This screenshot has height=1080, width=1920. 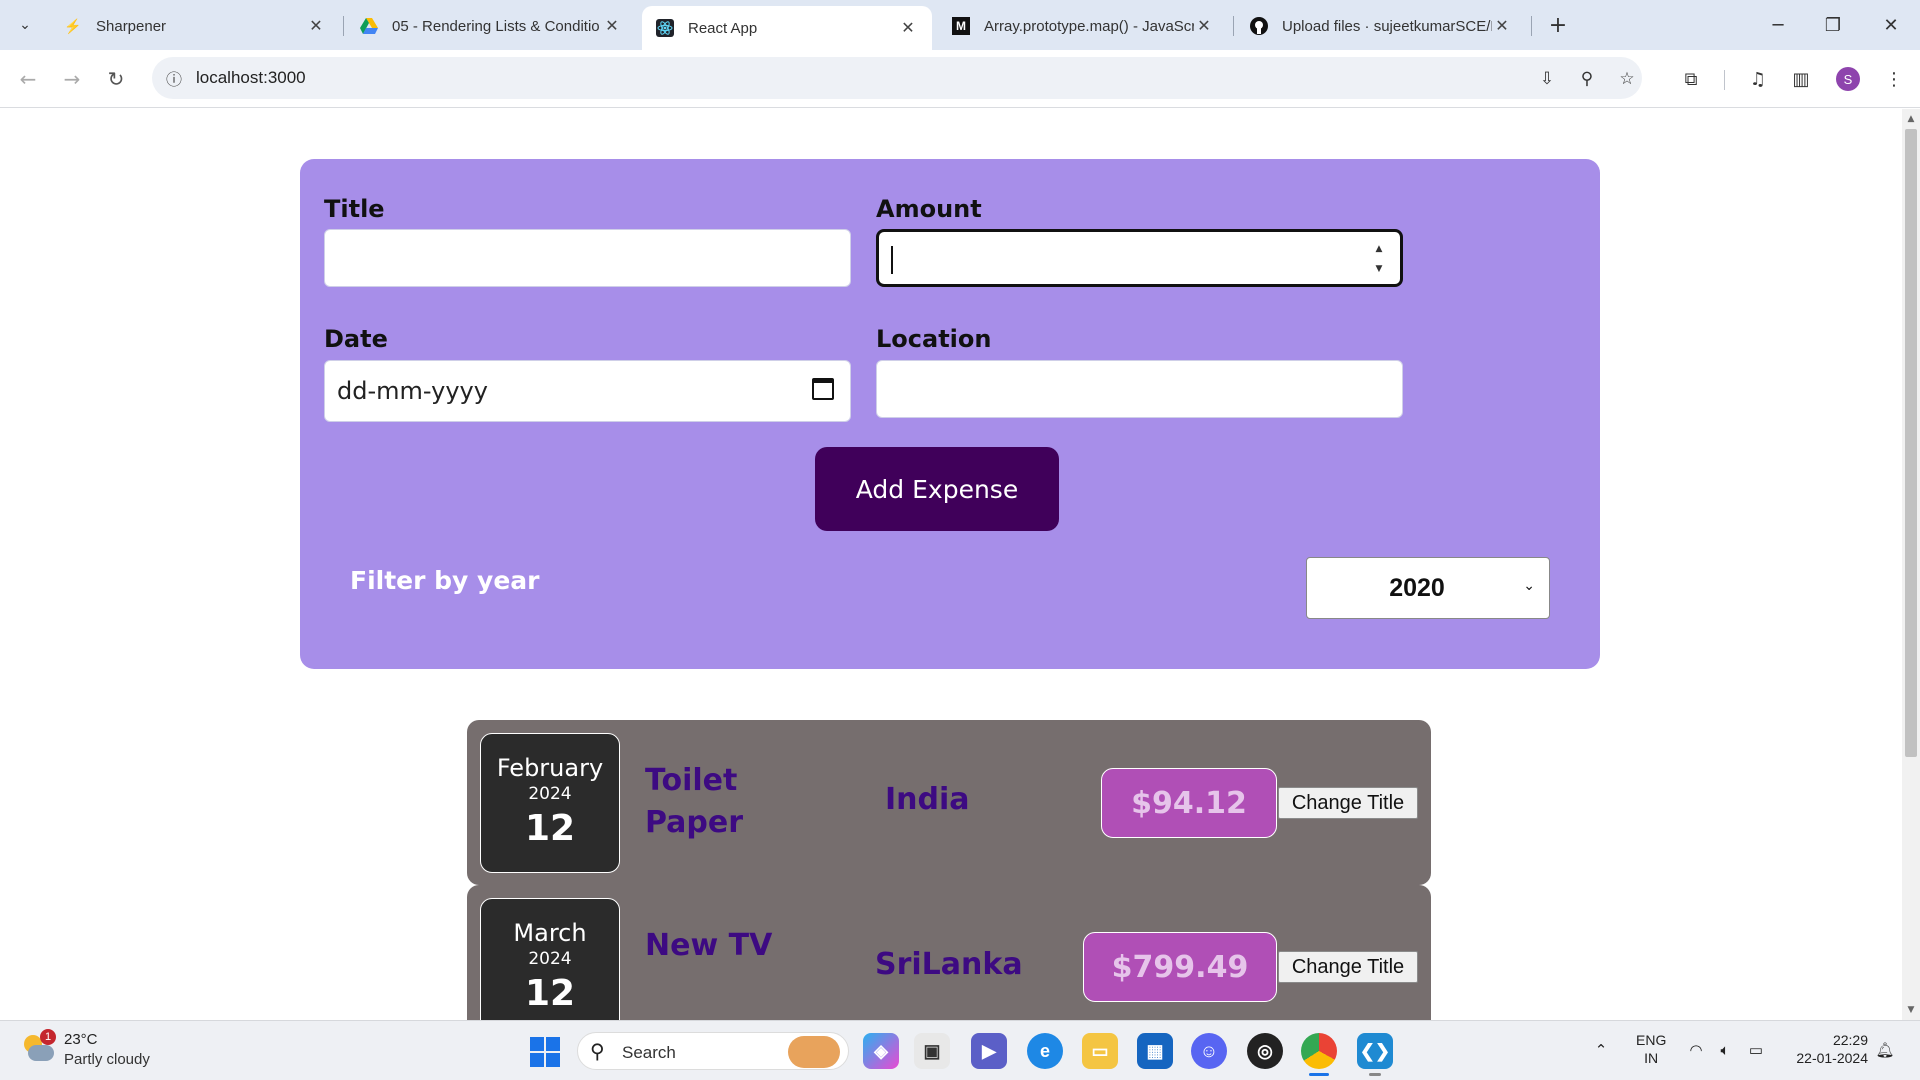 I want to click on profile-avatar: S, so click(x=1848, y=79).